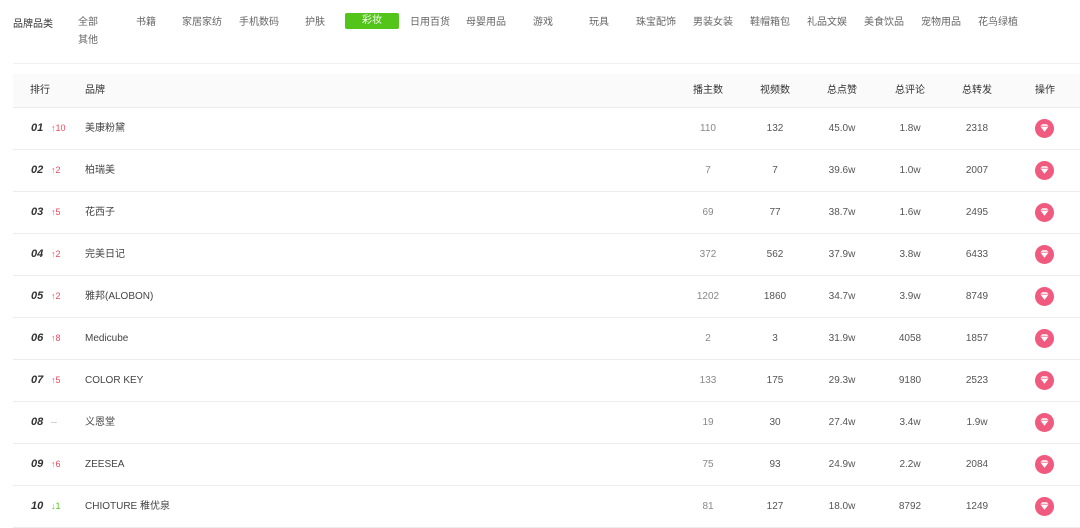  What do you see at coordinates (708, 422) in the screenshot?
I see `anchor-count: 19` at bounding box center [708, 422].